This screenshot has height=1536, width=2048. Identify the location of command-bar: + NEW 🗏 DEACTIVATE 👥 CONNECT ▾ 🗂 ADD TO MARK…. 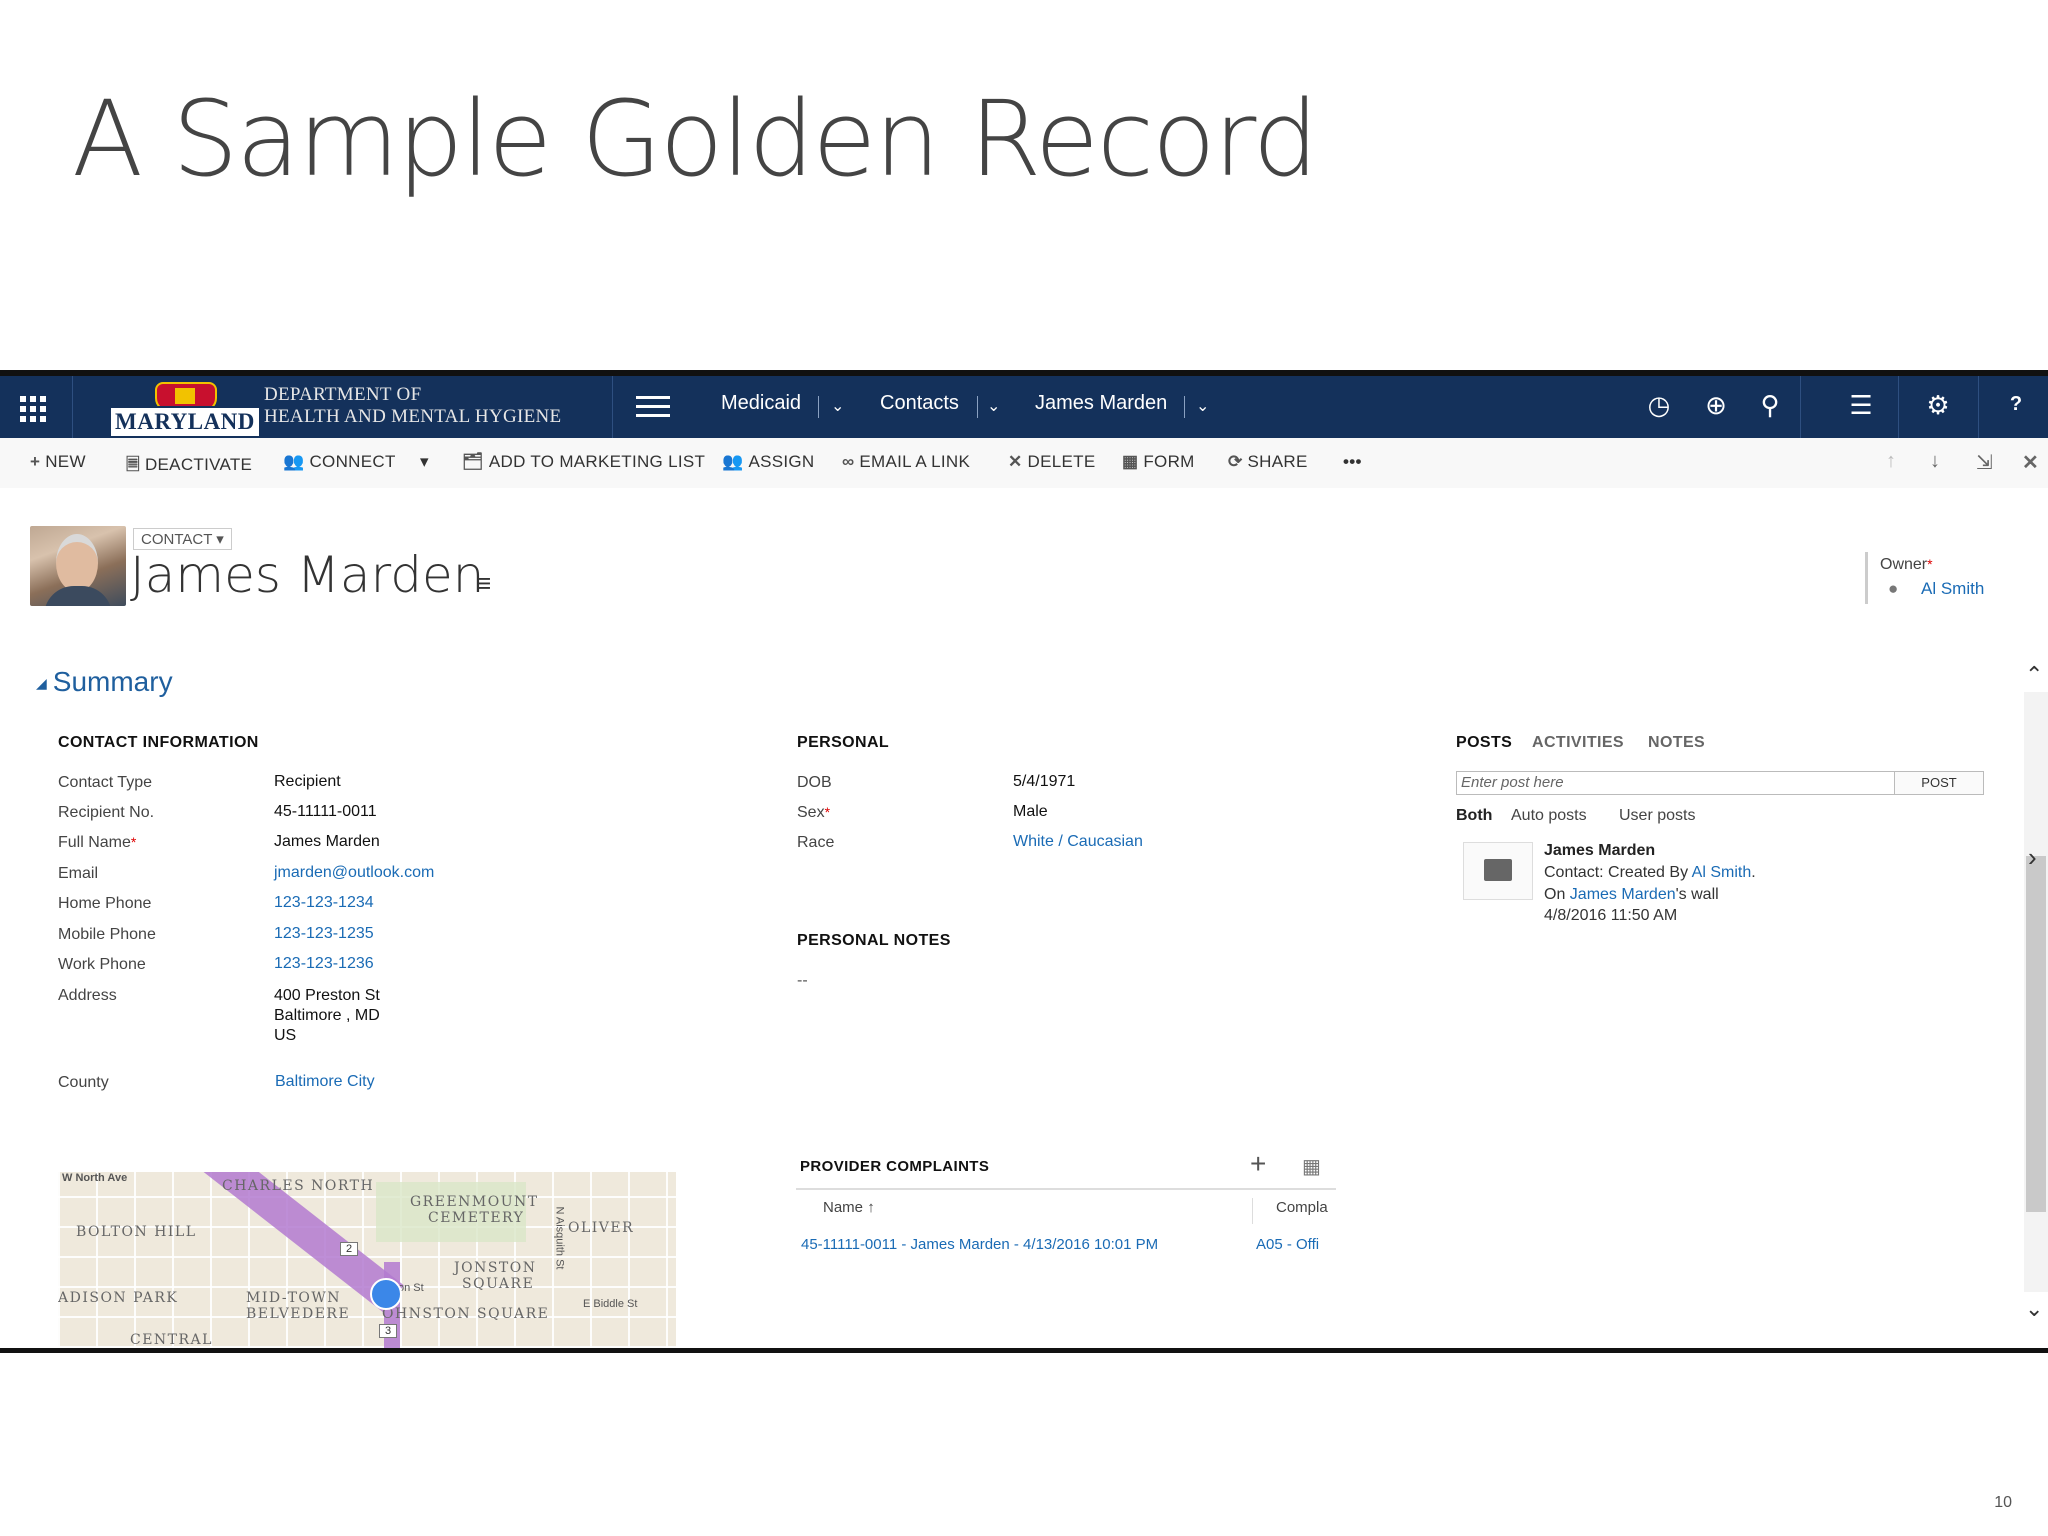
(1024, 463).